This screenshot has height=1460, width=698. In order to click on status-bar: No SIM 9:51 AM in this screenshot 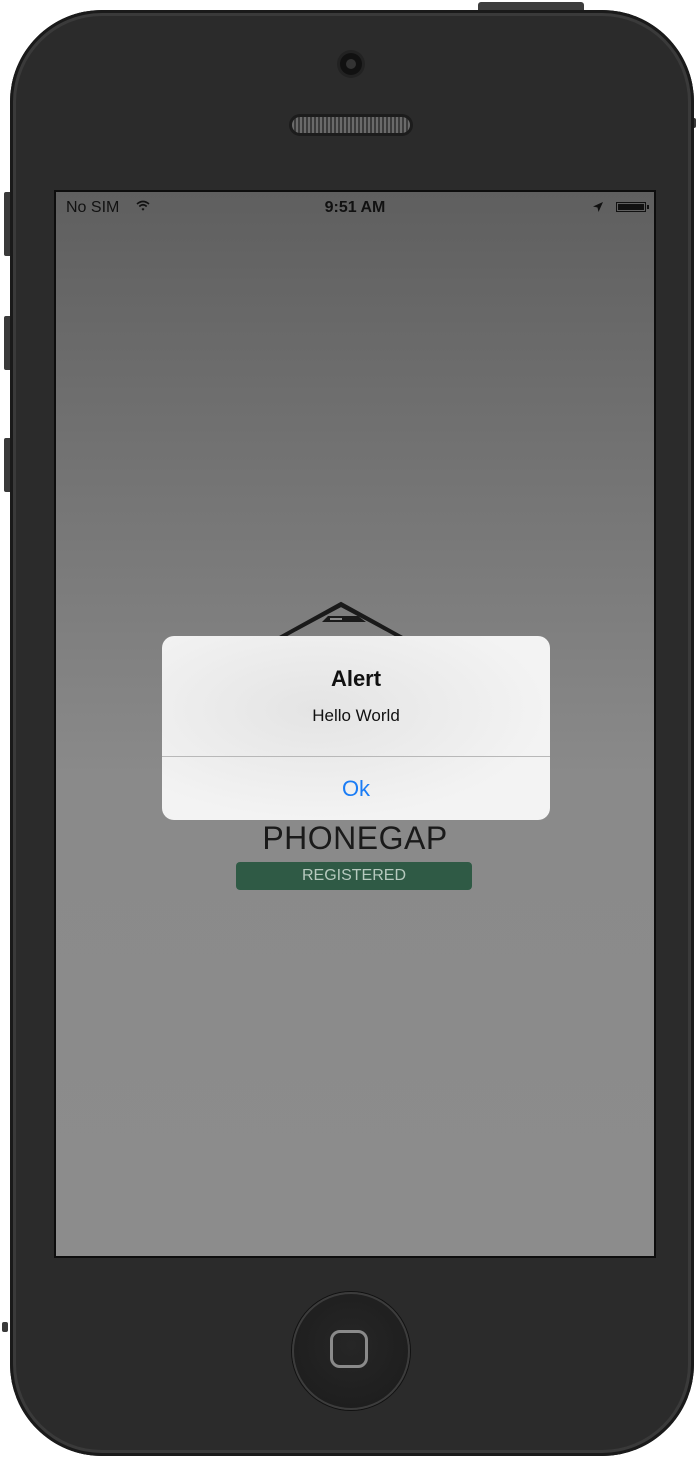, I will do `click(355, 207)`.